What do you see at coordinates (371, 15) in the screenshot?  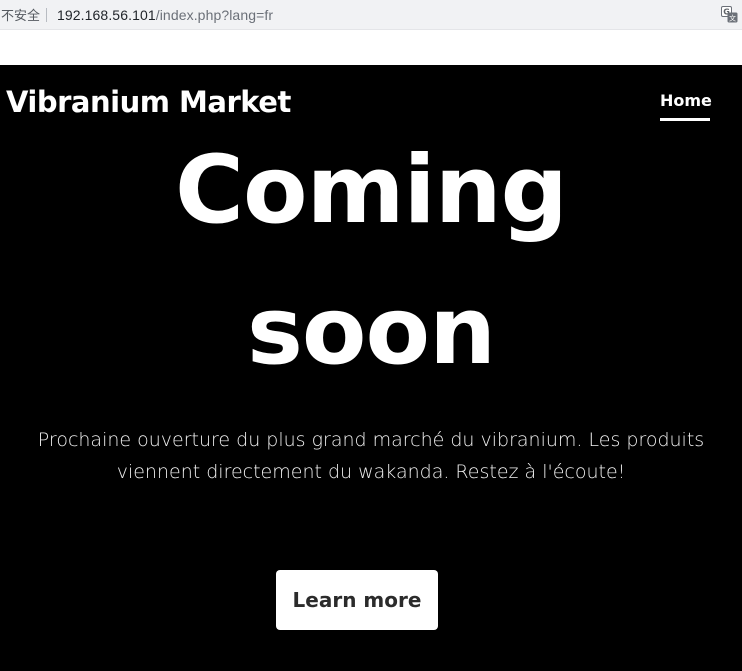 I see `browser-address-bar: 不安全 192.168.56.101/index.php?lang=fr G 文` at bounding box center [371, 15].